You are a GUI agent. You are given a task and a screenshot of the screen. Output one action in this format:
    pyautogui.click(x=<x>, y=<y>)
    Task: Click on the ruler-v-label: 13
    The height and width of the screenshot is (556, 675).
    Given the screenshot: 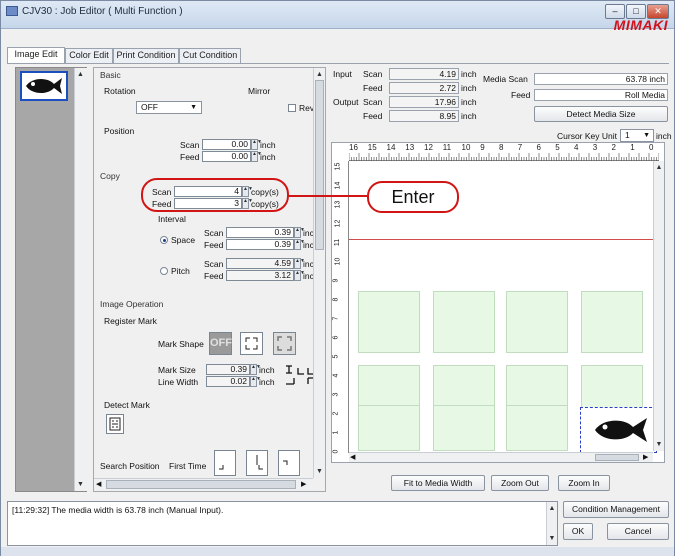 What is the action you would take?
    pyautogui.click(x=338, y=204)
    